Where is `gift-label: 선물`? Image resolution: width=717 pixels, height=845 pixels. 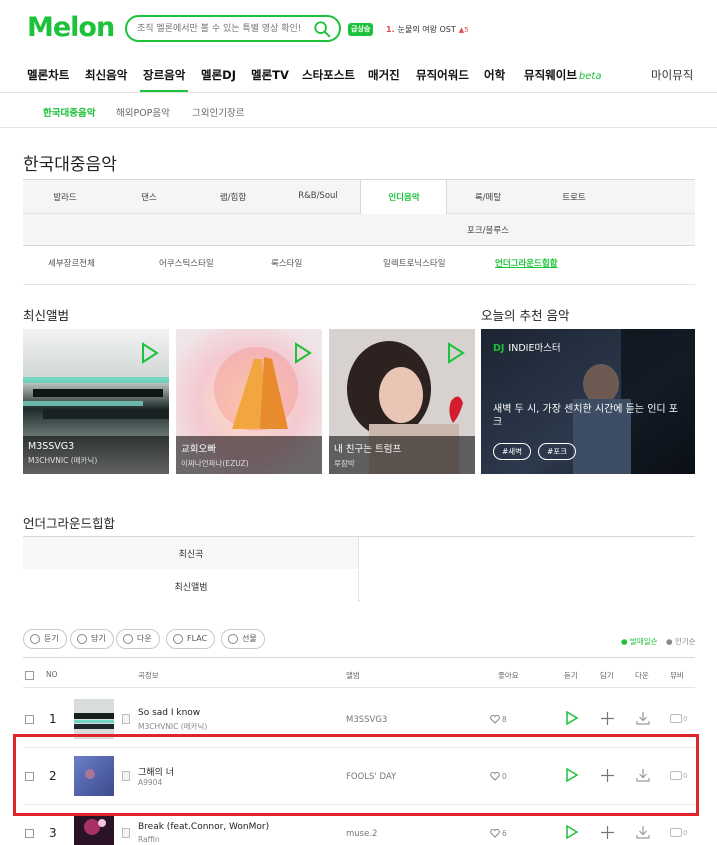 gift-label: 선물 is located at coordinates (249, 638).